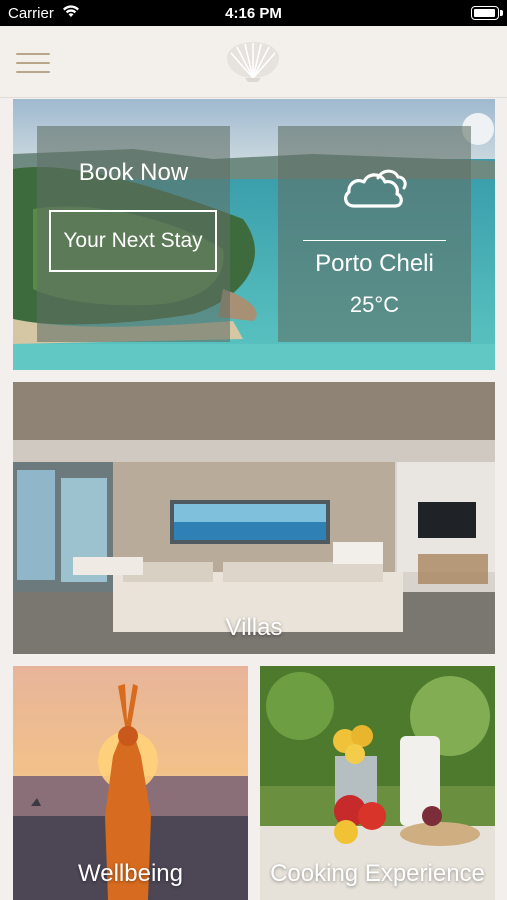 Image resolution: width=507 pixels, height=900 pixels. What do you see at coordinates (130, 783) in the screenshot?
I see `wellbeing-card: Wellbeing` at bounding box center [130, 783].